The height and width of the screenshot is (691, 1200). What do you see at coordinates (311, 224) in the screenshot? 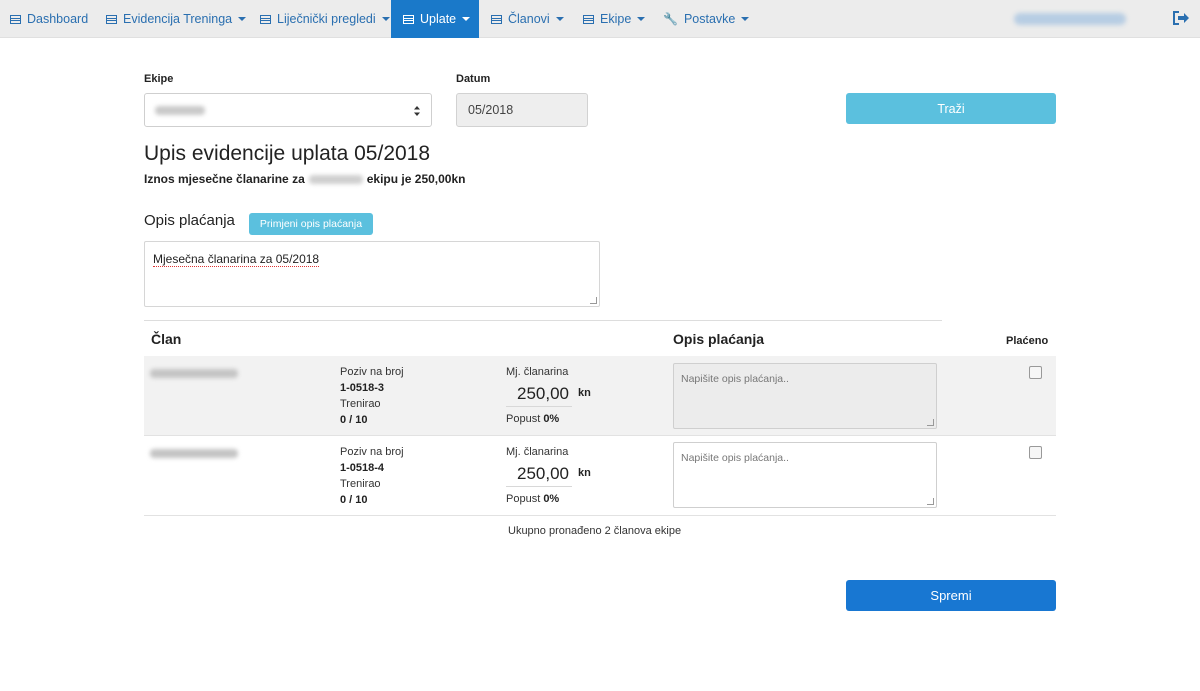
I see `apply-description-button: Primjeni opis plaćanja` at bounding box center [311, 224].